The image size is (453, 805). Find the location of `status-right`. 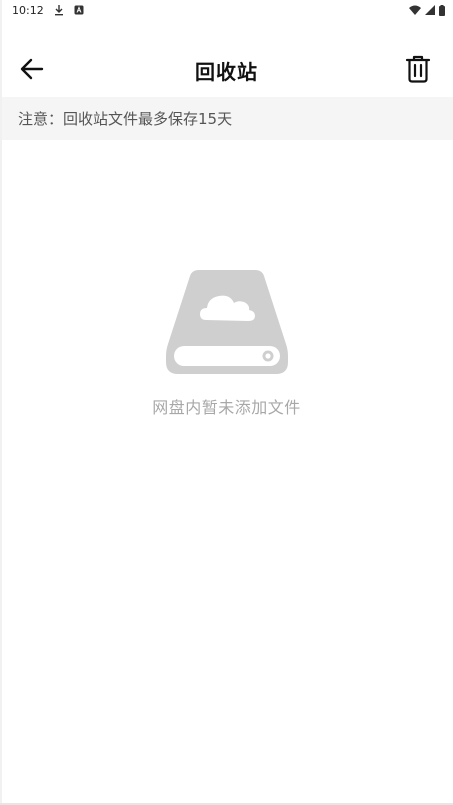

status-right is located at coordinates (427, 10).